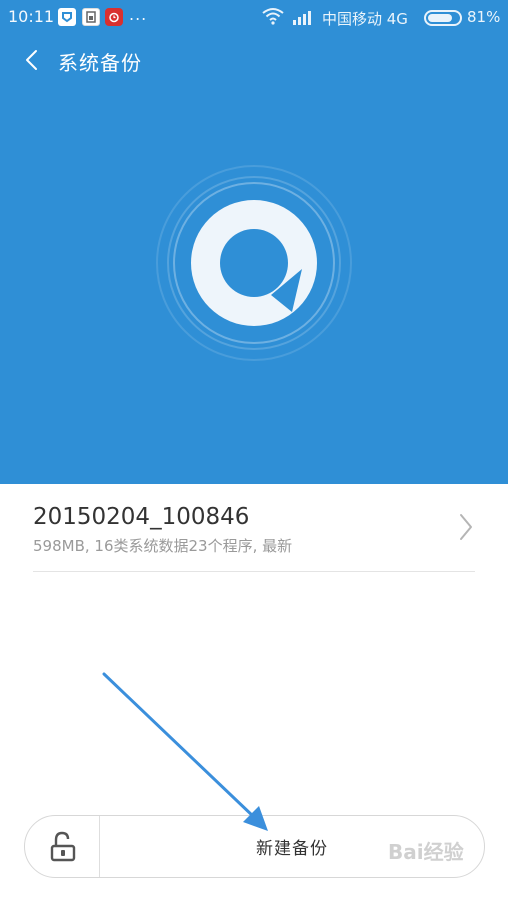 Image resolution: width=508 pixels, height=897 pixels. What do you see at coordinates (33, 60) in the screenshot?
I see `chevron-left-icon` at bounding box center [33, 60].